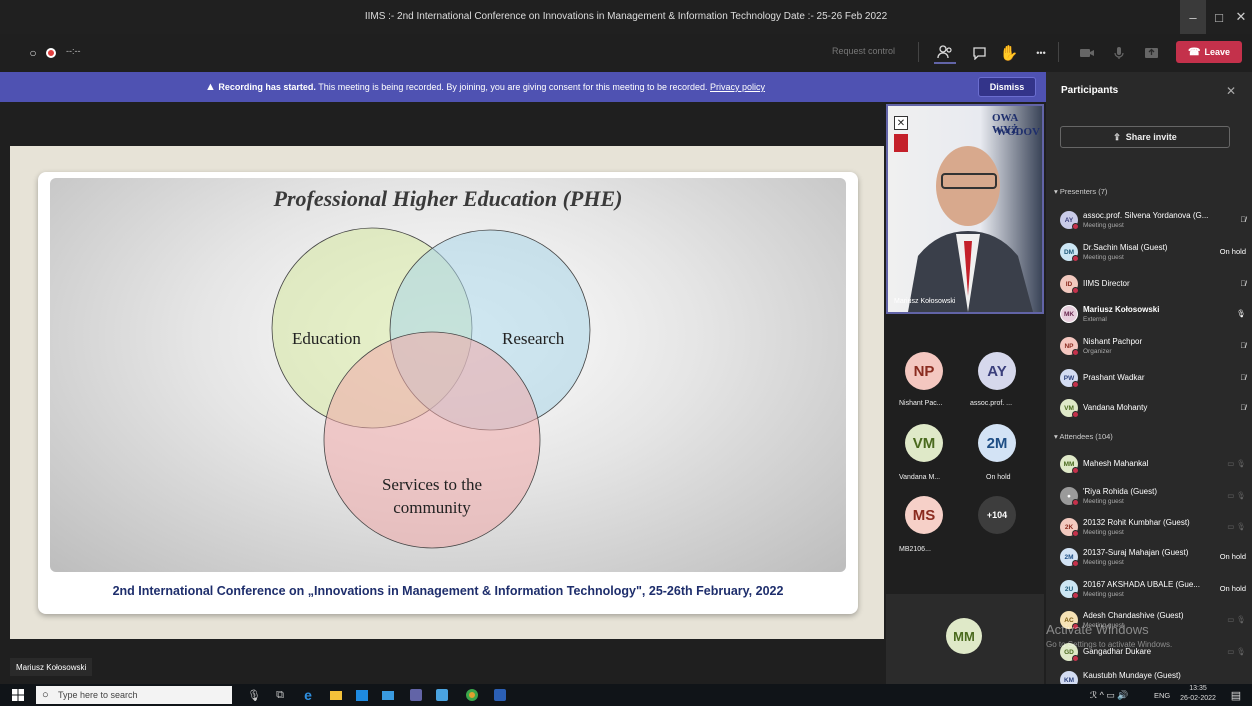  I want to click on participant-row: NP Nishant Pachpor Organizer 🎙̸, so click(1153, 347).